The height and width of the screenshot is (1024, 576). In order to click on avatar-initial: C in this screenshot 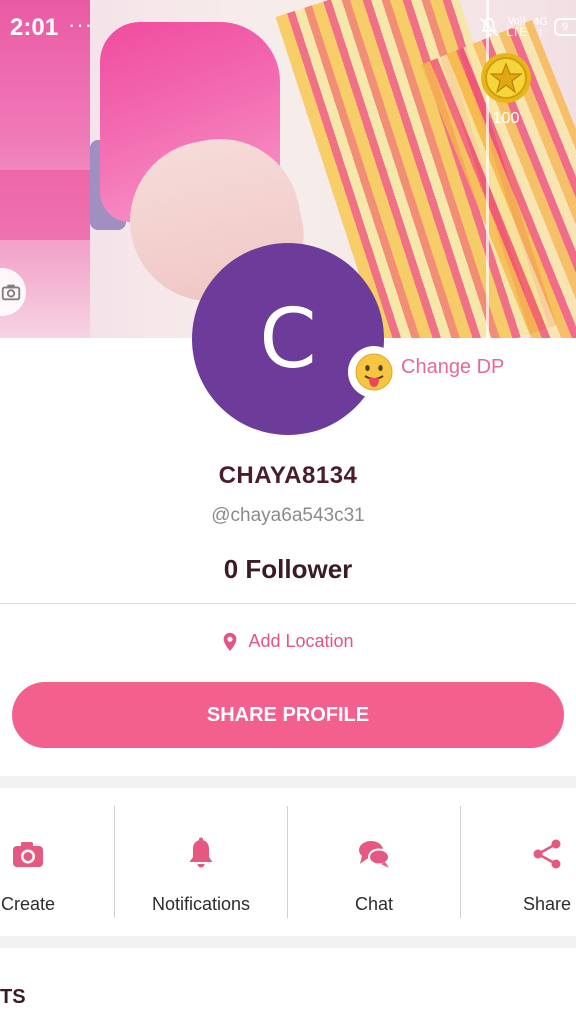, I will do `click(288, 339)`.